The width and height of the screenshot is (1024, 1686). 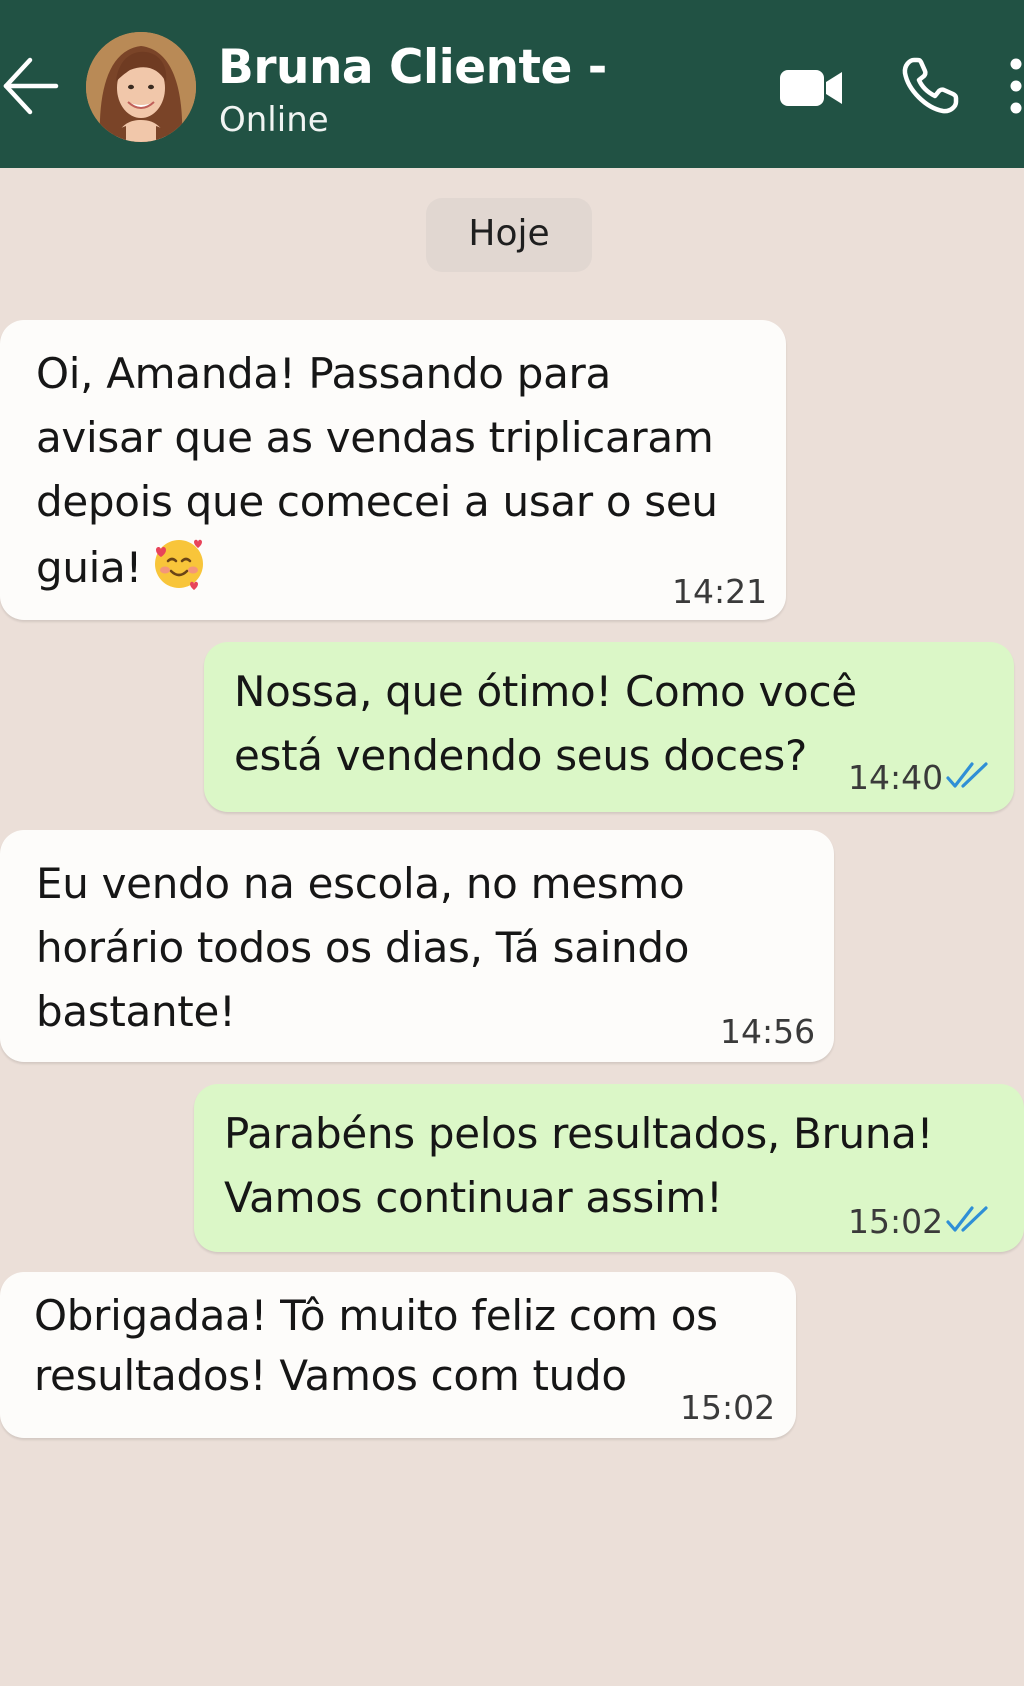 What do you see at coordinates (141, 87) in the screenshot?
I see `avatar` at bounding box center [141, 87].